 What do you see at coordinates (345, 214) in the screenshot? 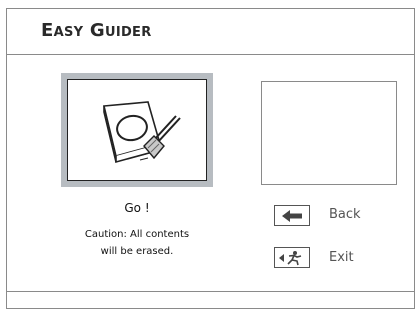
I see `back-label: Back` at bounding box center [345, 214].